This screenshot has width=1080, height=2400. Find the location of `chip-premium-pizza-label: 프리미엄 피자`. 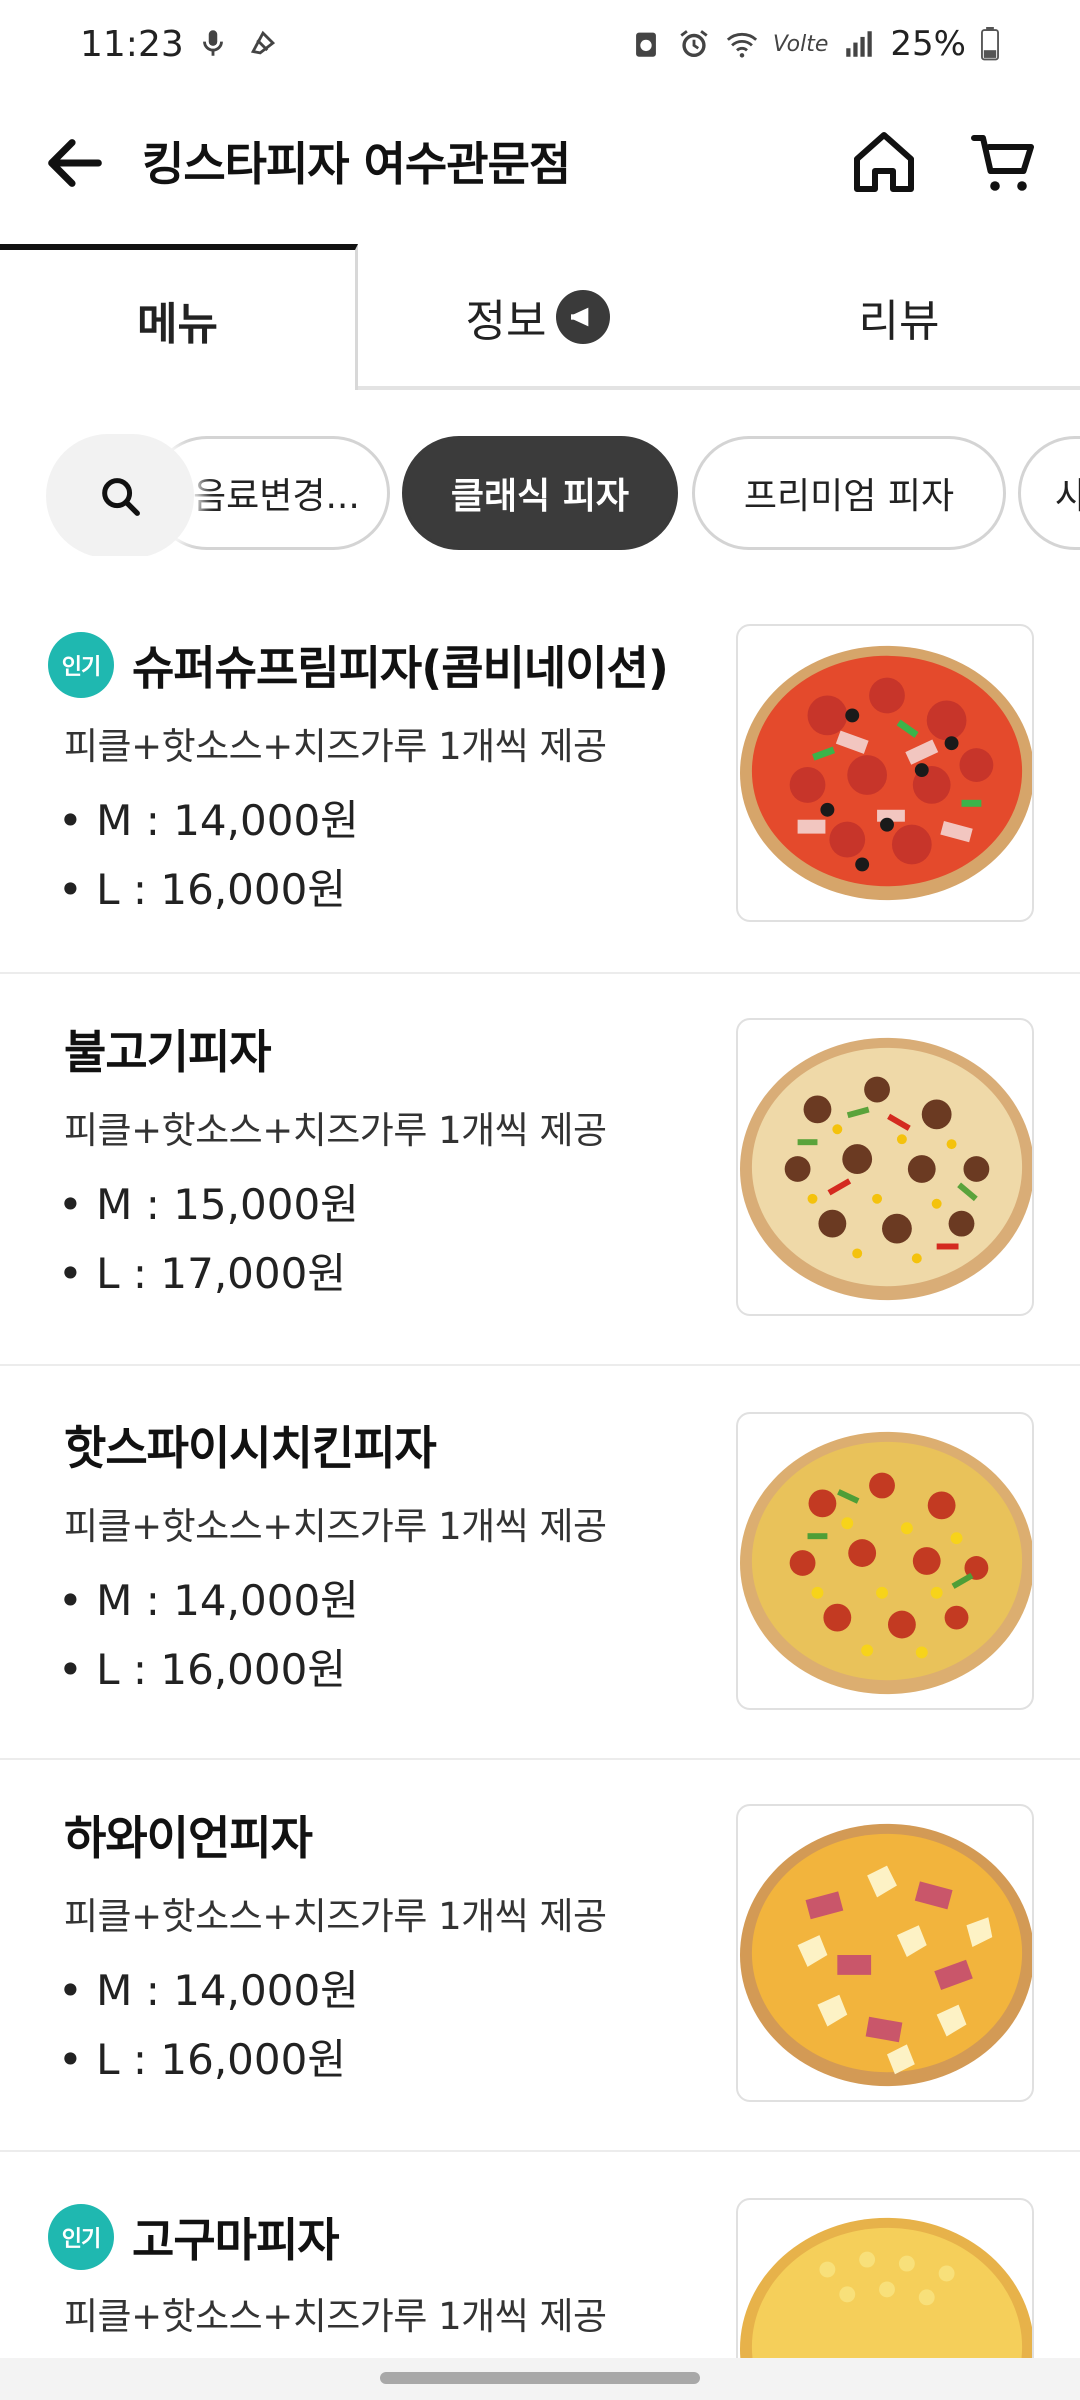

chip-premium-pizza-label: 프리미엄 피자 is located at coordinates (849, 496).